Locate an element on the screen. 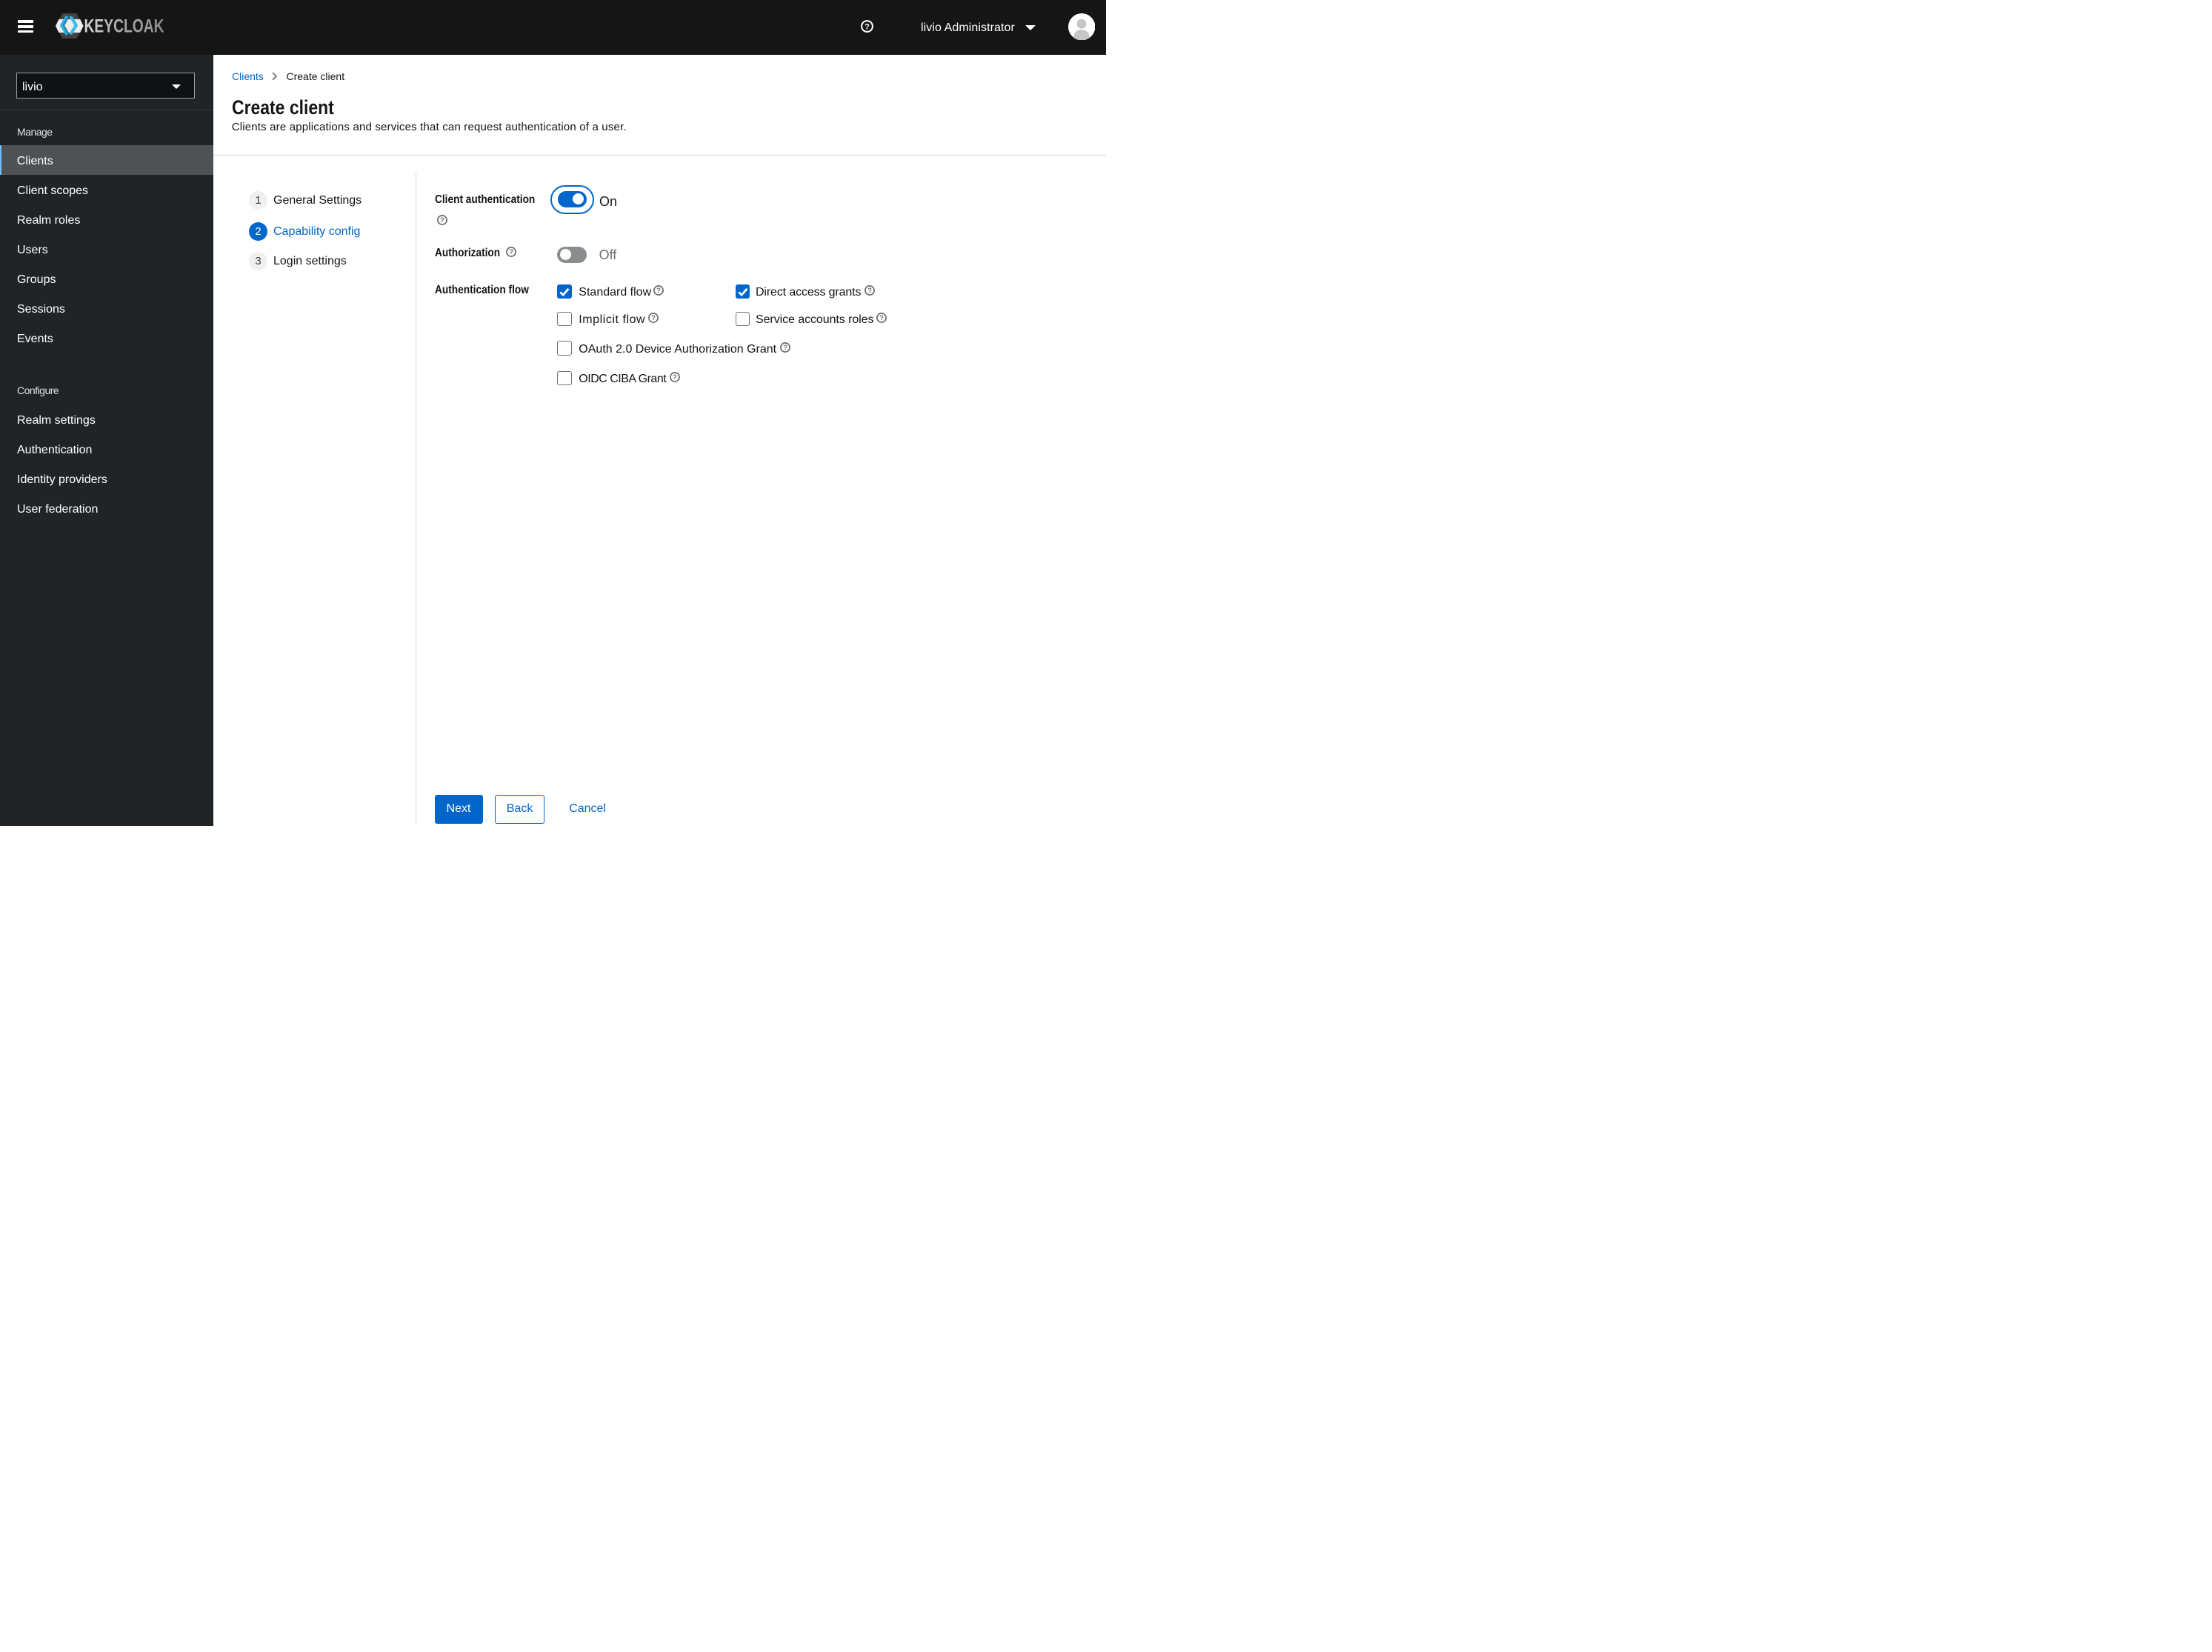 The height and width of the screenshot is (1652, 2212). svg-text: KEYCLOAK is located at coordinates (124, 27).